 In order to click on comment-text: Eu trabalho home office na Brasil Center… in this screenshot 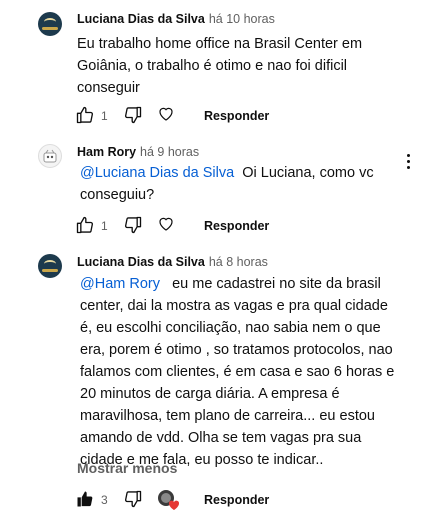, I will do `click(220, 66)`.